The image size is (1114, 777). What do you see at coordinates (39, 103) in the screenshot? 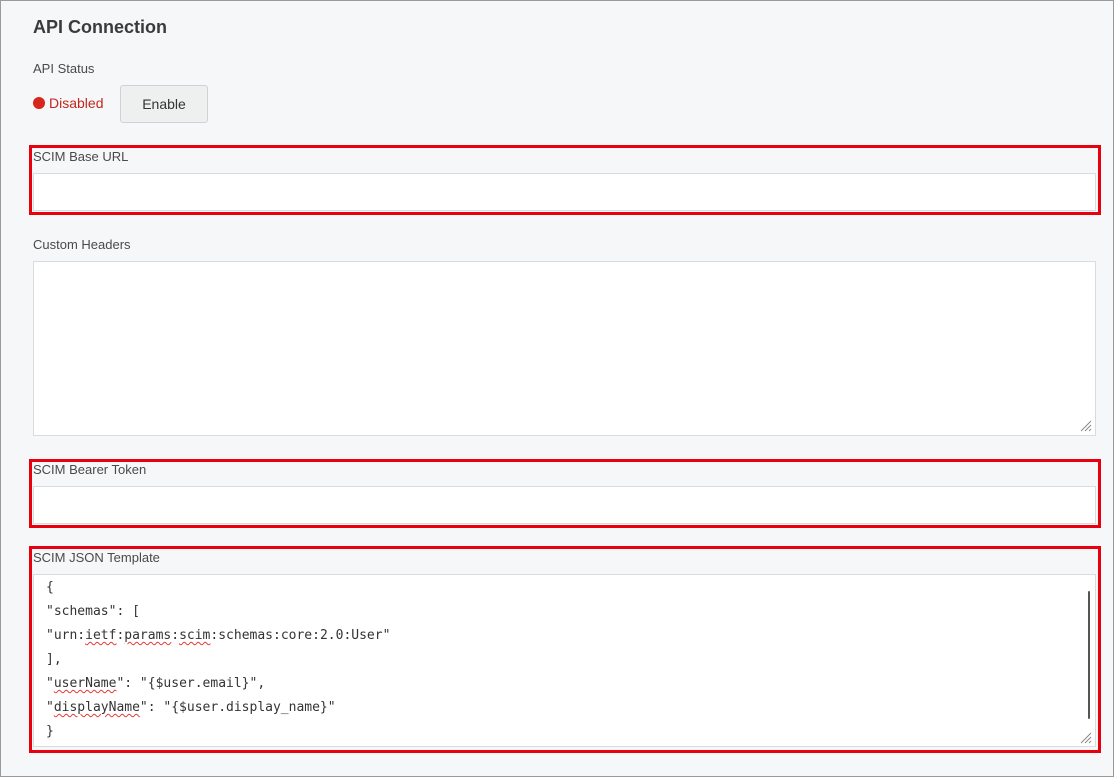
I see `status-dot-icon` at bounding box center [39, 103].